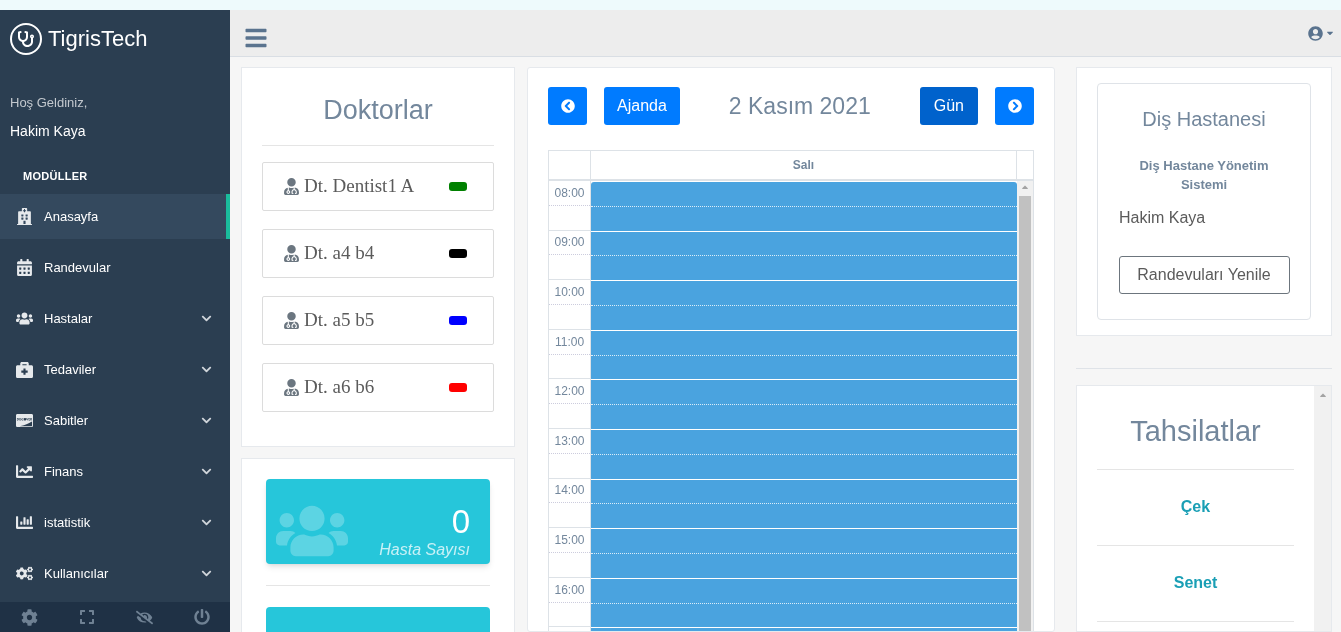  Describe the element at coordinates (569, 541) in the screenshot. I see `time-label: 15:00` at that location.